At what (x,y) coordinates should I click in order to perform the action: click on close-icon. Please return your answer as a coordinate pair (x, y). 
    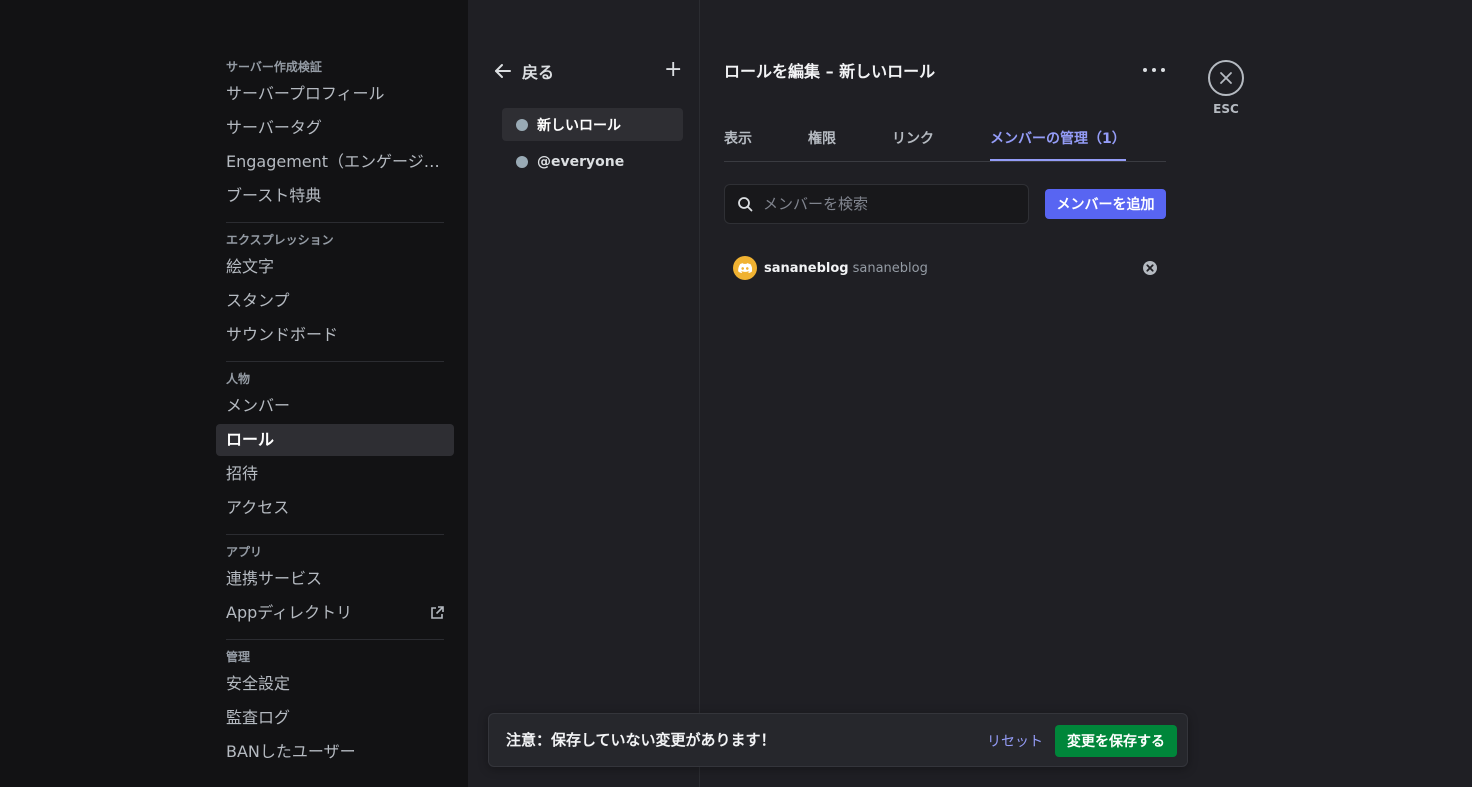
    Looking at the image, I should click on (1226, 78).